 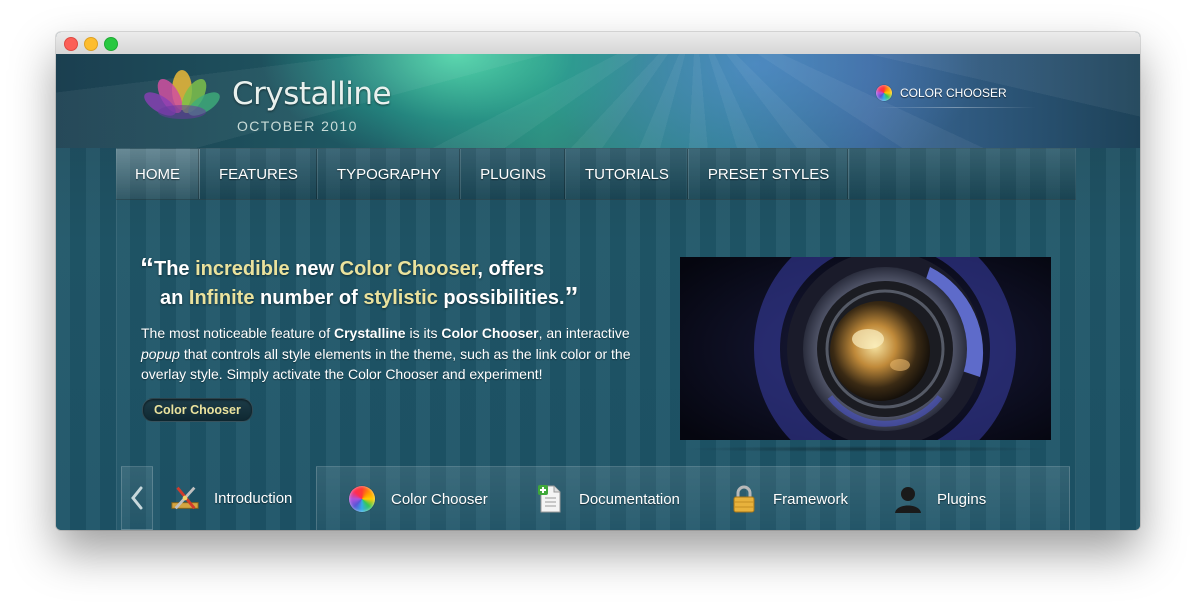 What do you see at coordinates (513, 174) in the screenshot?
I see `nav-item-plugins: PLUGINS` at bounding box center [513, 174].